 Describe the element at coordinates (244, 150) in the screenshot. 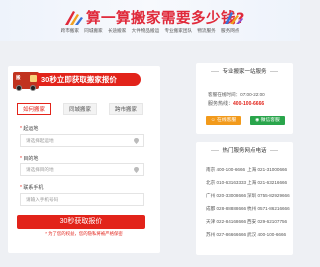

I see `hotline-title: 热门服务网点电话` at that location.